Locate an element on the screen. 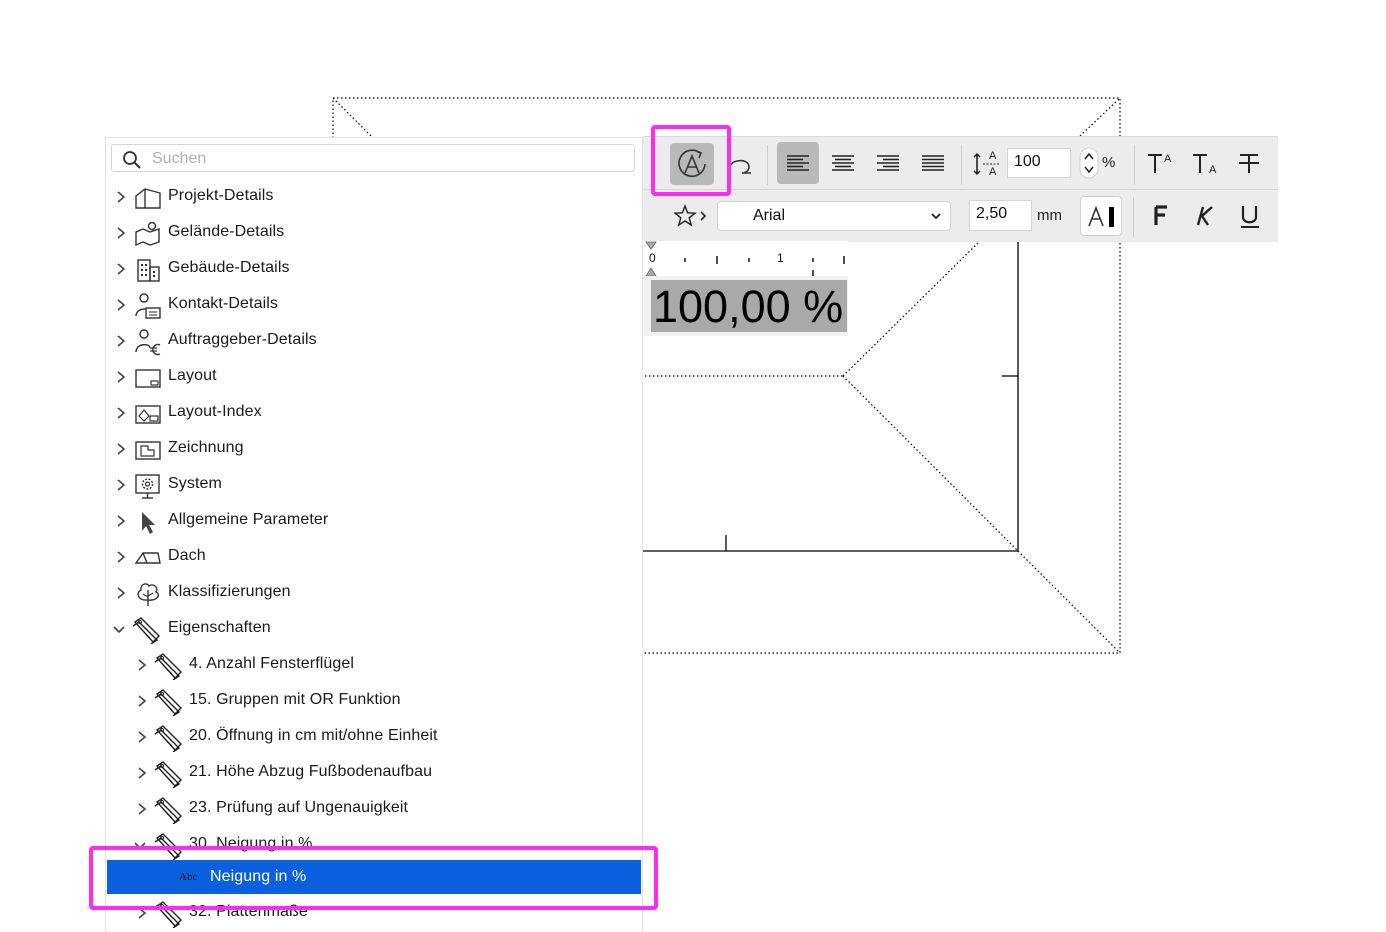  highlight-autotext-button is located at coordinates (691, 160).